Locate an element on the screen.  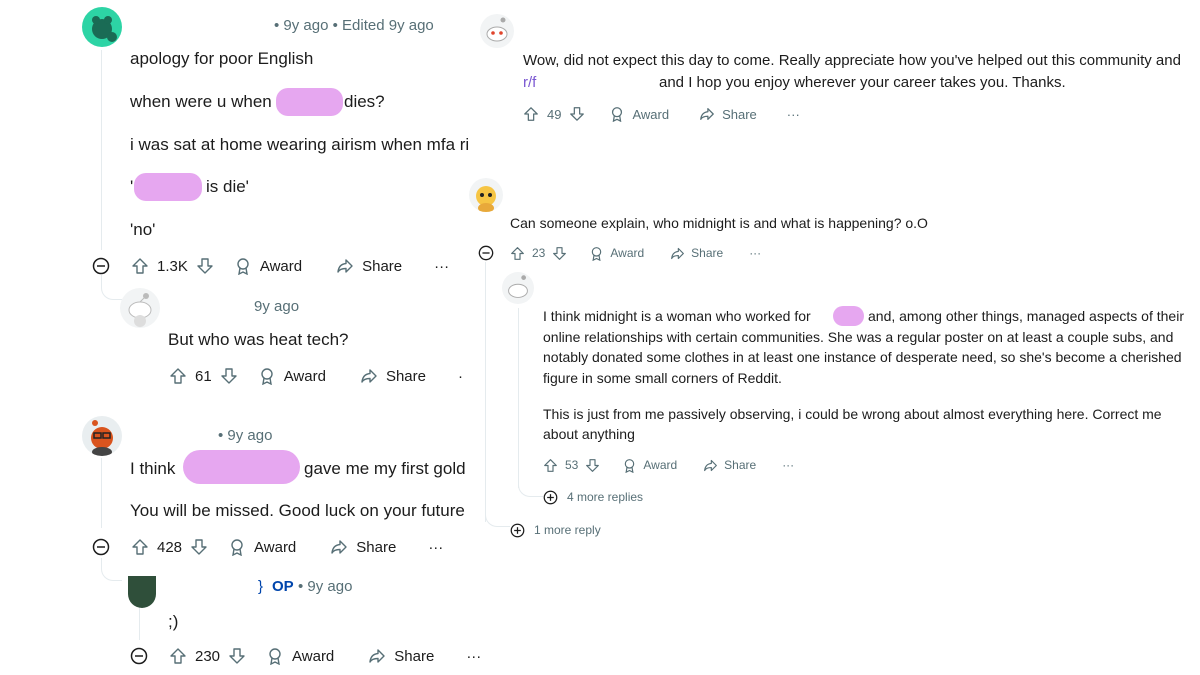
more-replies-button: 4 more replies is located at coordinates (593, 497).